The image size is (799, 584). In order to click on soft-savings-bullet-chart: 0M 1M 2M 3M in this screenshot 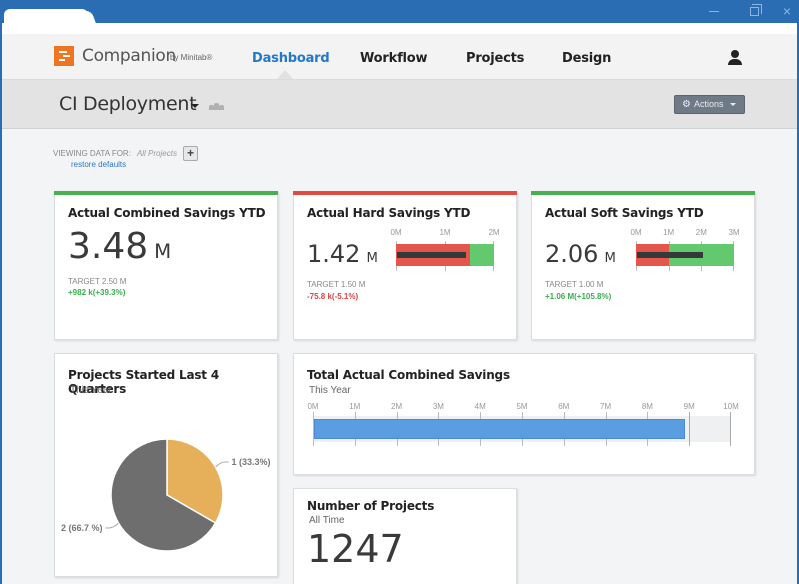, I will do `click(685, 253)`.